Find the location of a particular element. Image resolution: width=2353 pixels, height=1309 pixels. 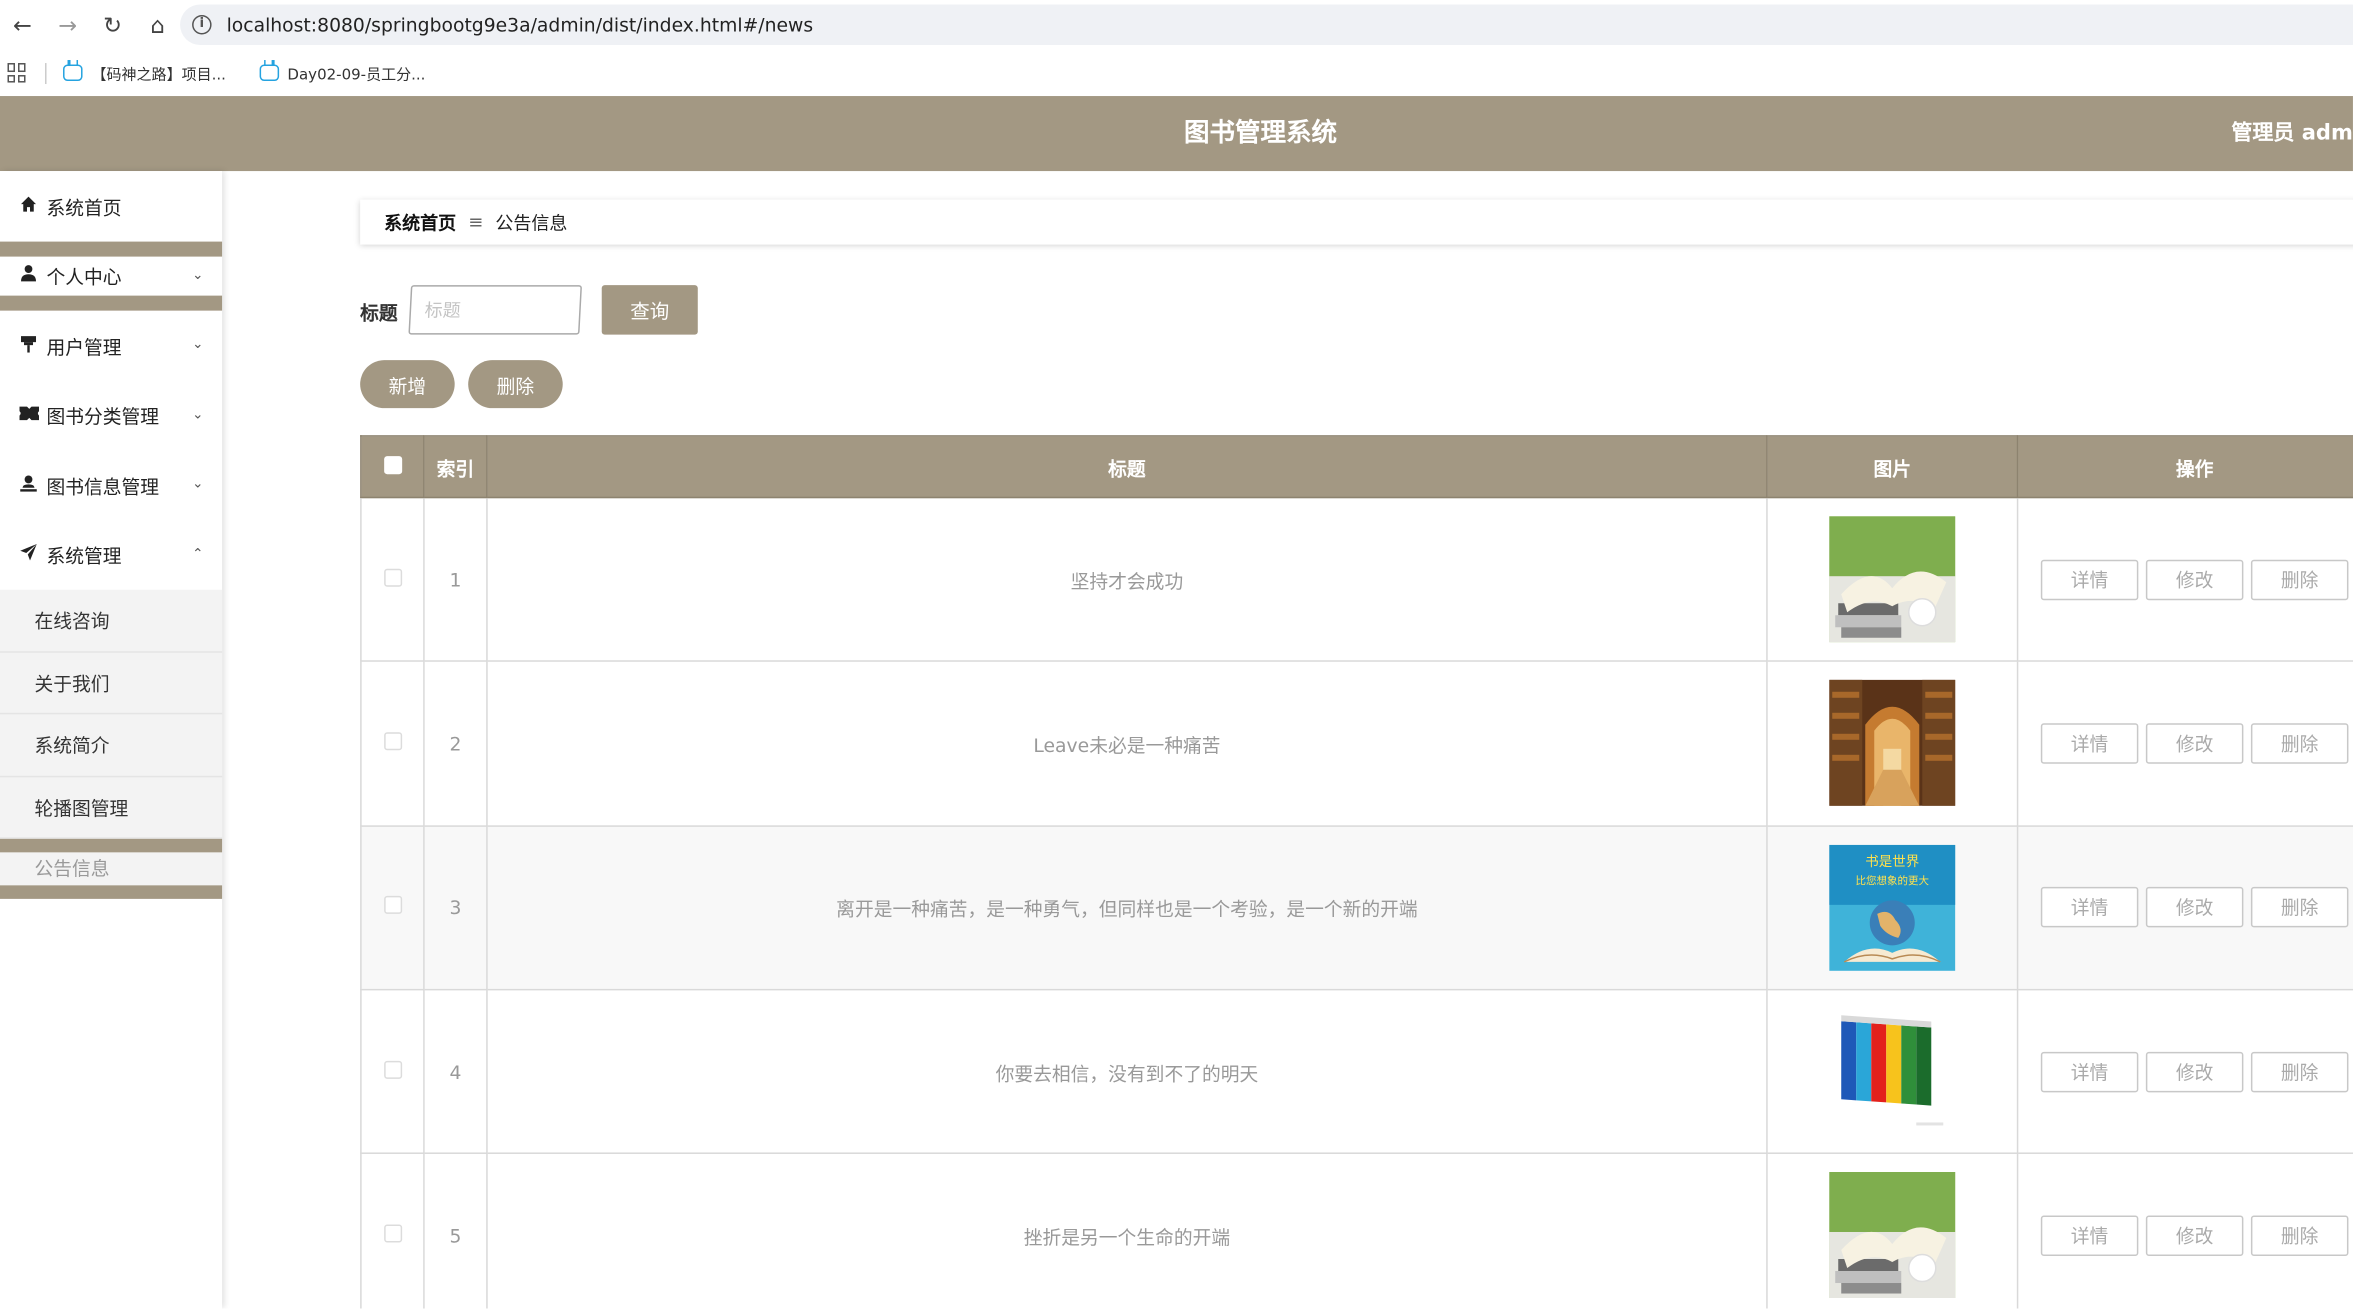

colored-books-photo is located at coordinates (1892, 1071).